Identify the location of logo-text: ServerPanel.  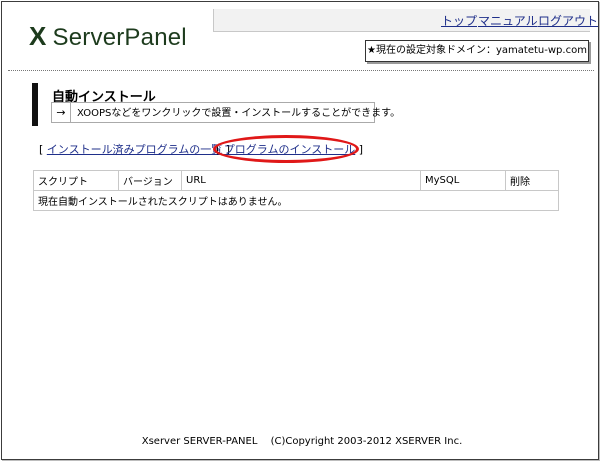
(119, 37).